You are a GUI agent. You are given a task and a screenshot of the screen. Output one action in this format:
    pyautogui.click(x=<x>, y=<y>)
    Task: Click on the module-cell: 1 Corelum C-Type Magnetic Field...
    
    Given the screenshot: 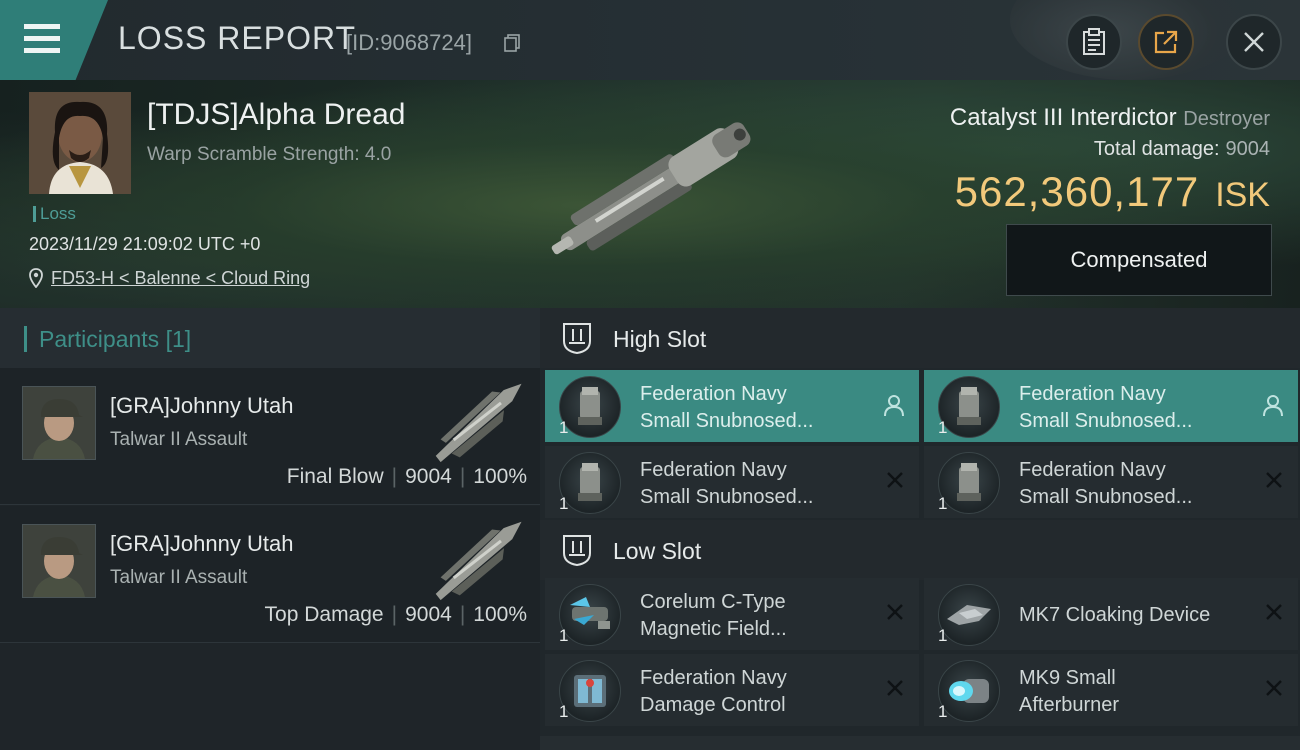 What is the action you would take?
    pyautogui.click(x=732, y=614)
    